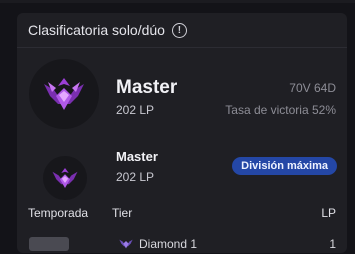 The image size is (355, 254). Describe the element at coordinates (168, 244) in the screenshot. I see `row-tier: Diamond 1` at that location.